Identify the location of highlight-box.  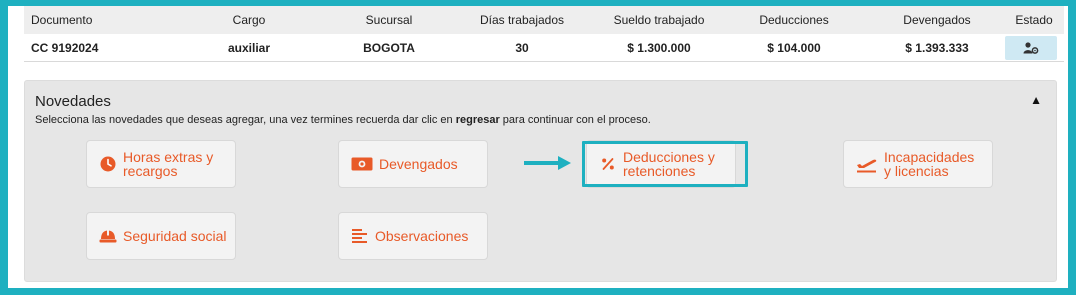
(665, 164).